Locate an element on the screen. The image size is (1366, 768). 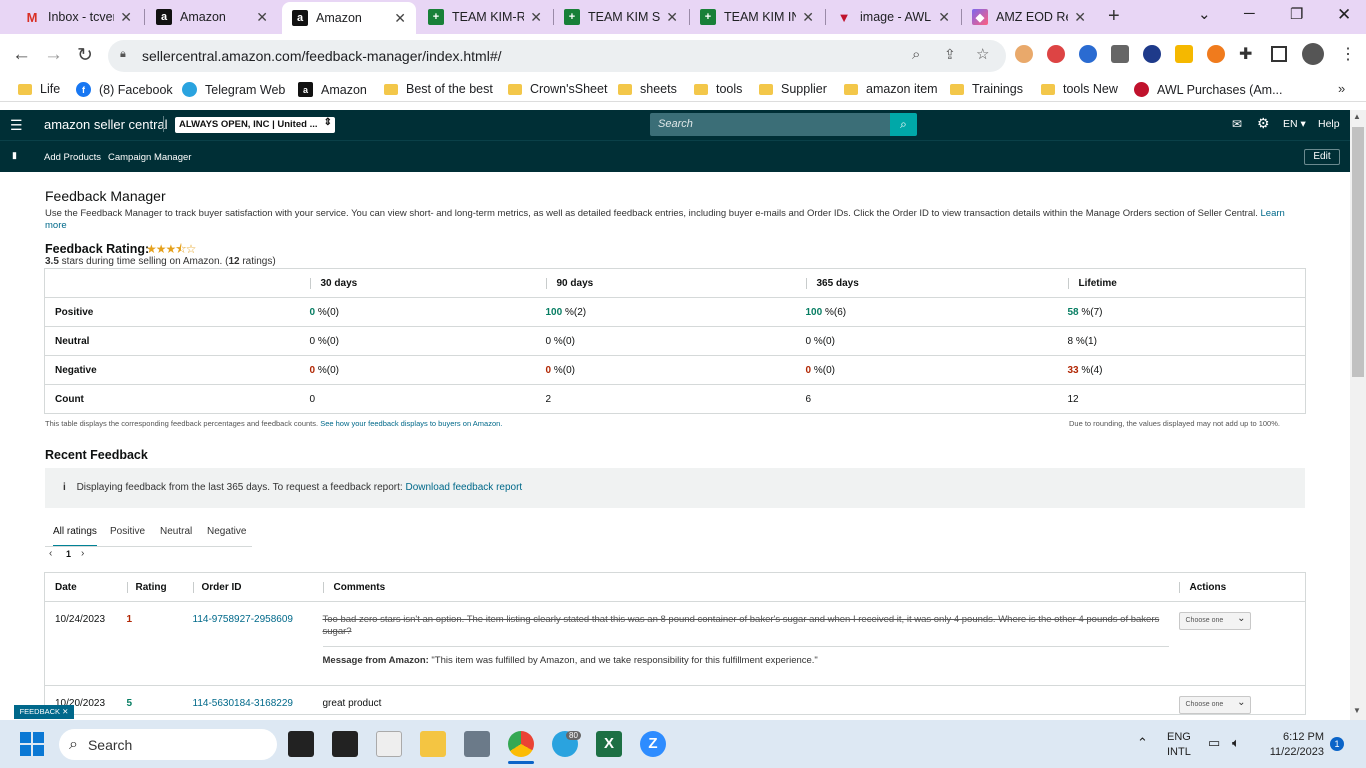
bookmark-8: Supplier is located at coordinates (793, 89).